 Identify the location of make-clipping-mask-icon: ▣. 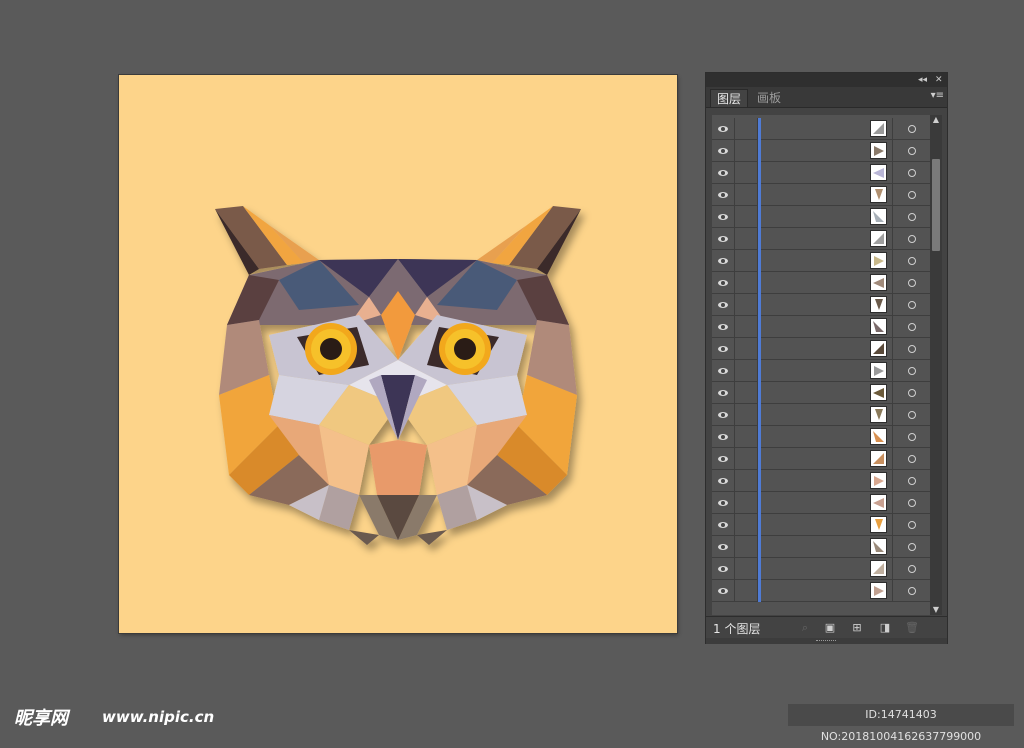
(830, 627).